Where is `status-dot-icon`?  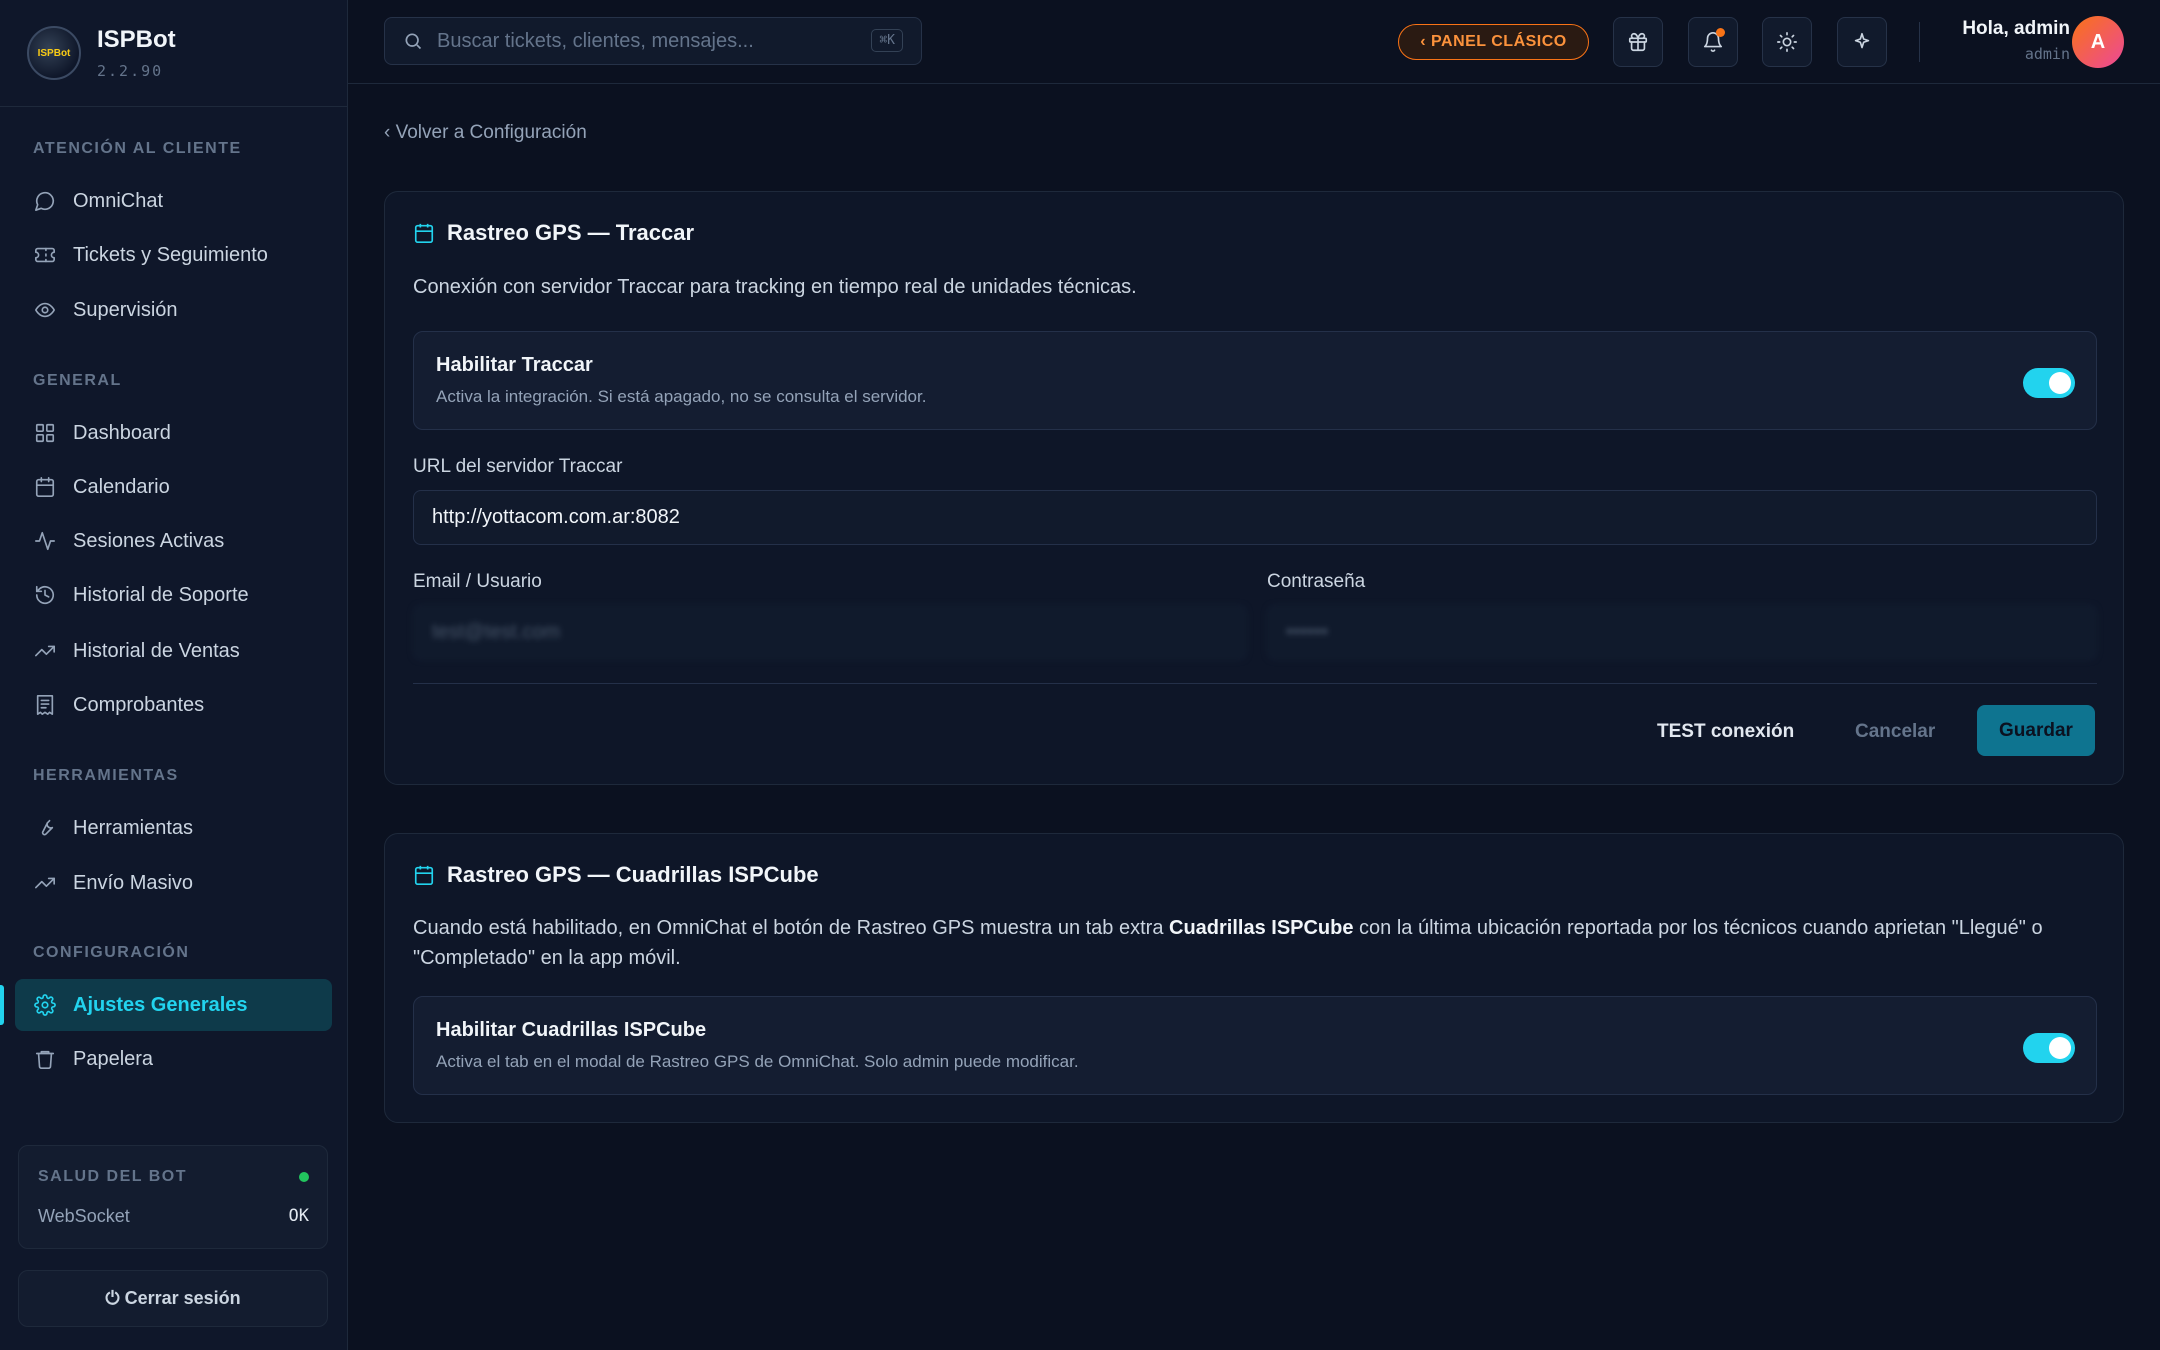 status-dot-icon is located at coordinates (304, 1177).